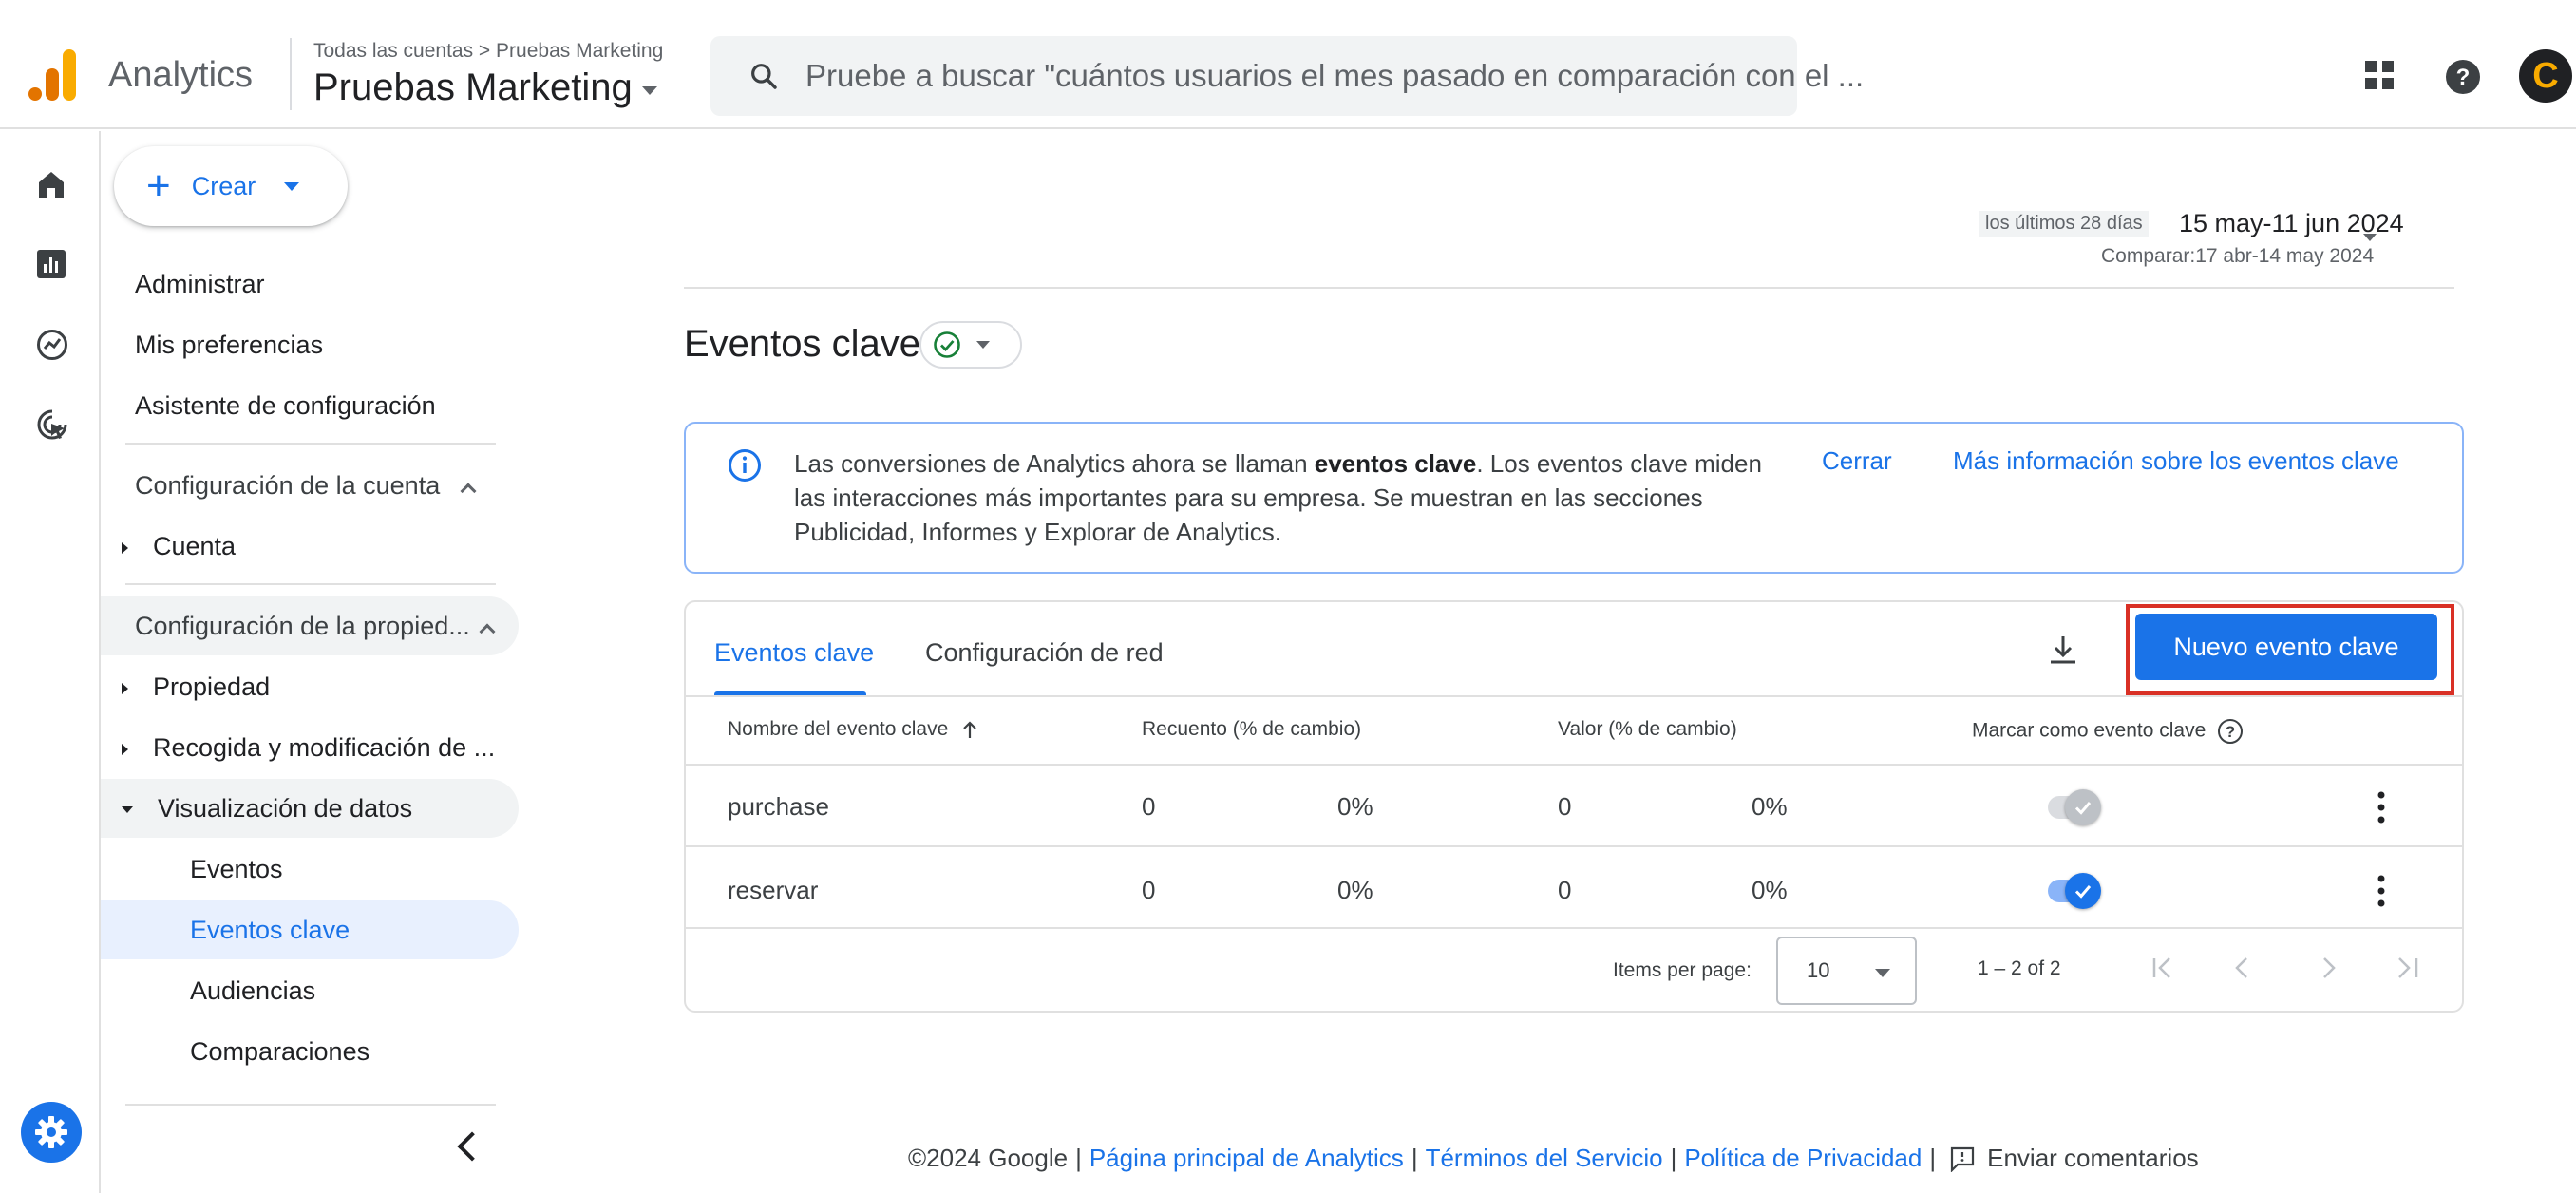 The image size is (2576, 1193). What do you see at coordinates (794, 653) in the screenshot?
I see `tab-key-events: Eventos clave` at bounding box center [794, 653].